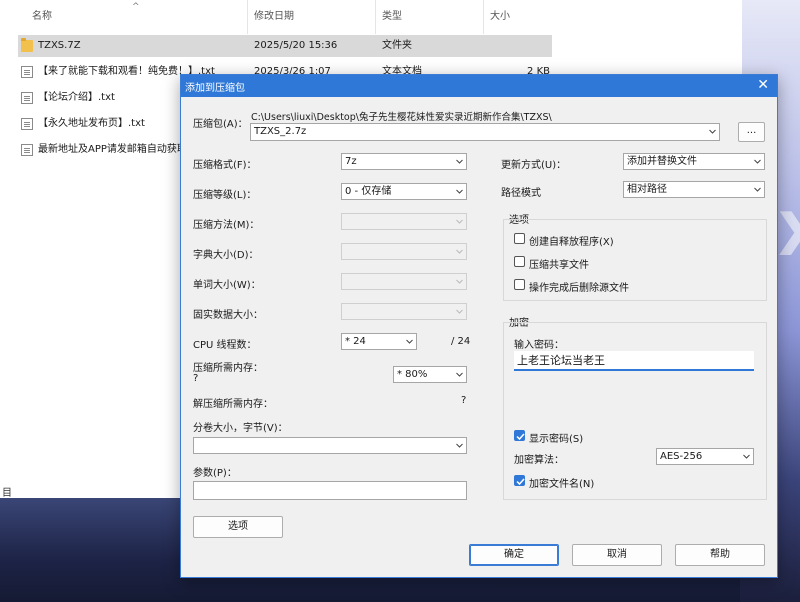  What do you see at coordinates (404, 311) in the screenshot?
I see `solid-size-select` at bounding box center [404, 311].